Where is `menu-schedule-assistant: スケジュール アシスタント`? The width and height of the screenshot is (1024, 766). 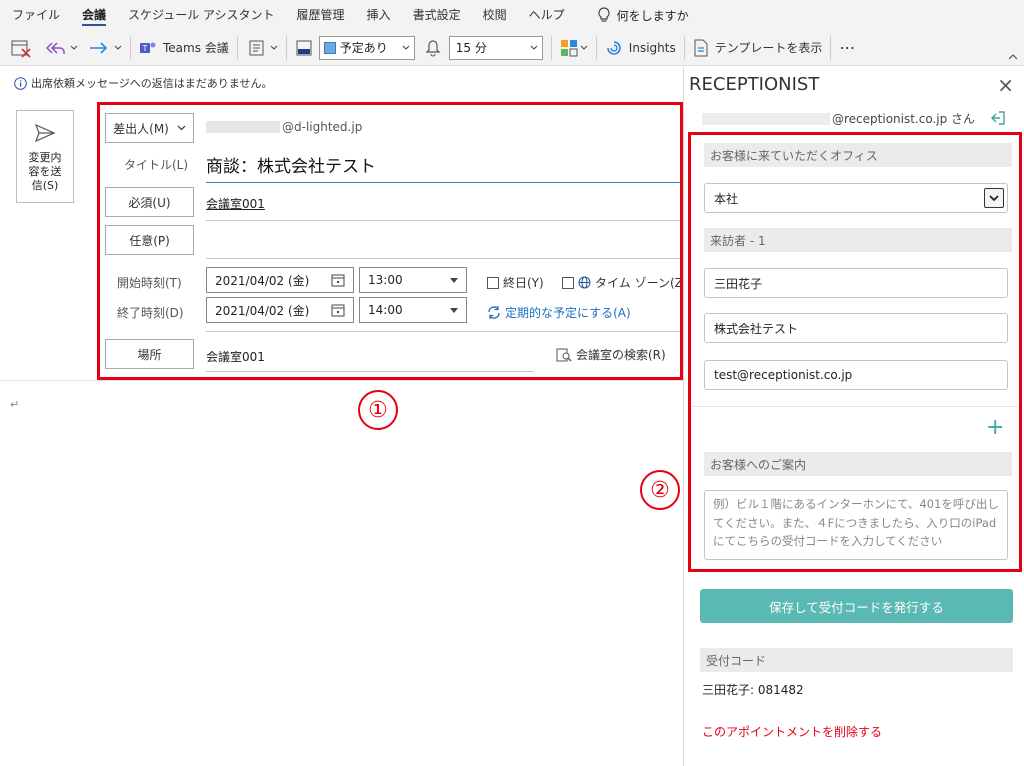
menu-schedule-assistant: スケジュール アシスタント is located at coordinates (201, 15).